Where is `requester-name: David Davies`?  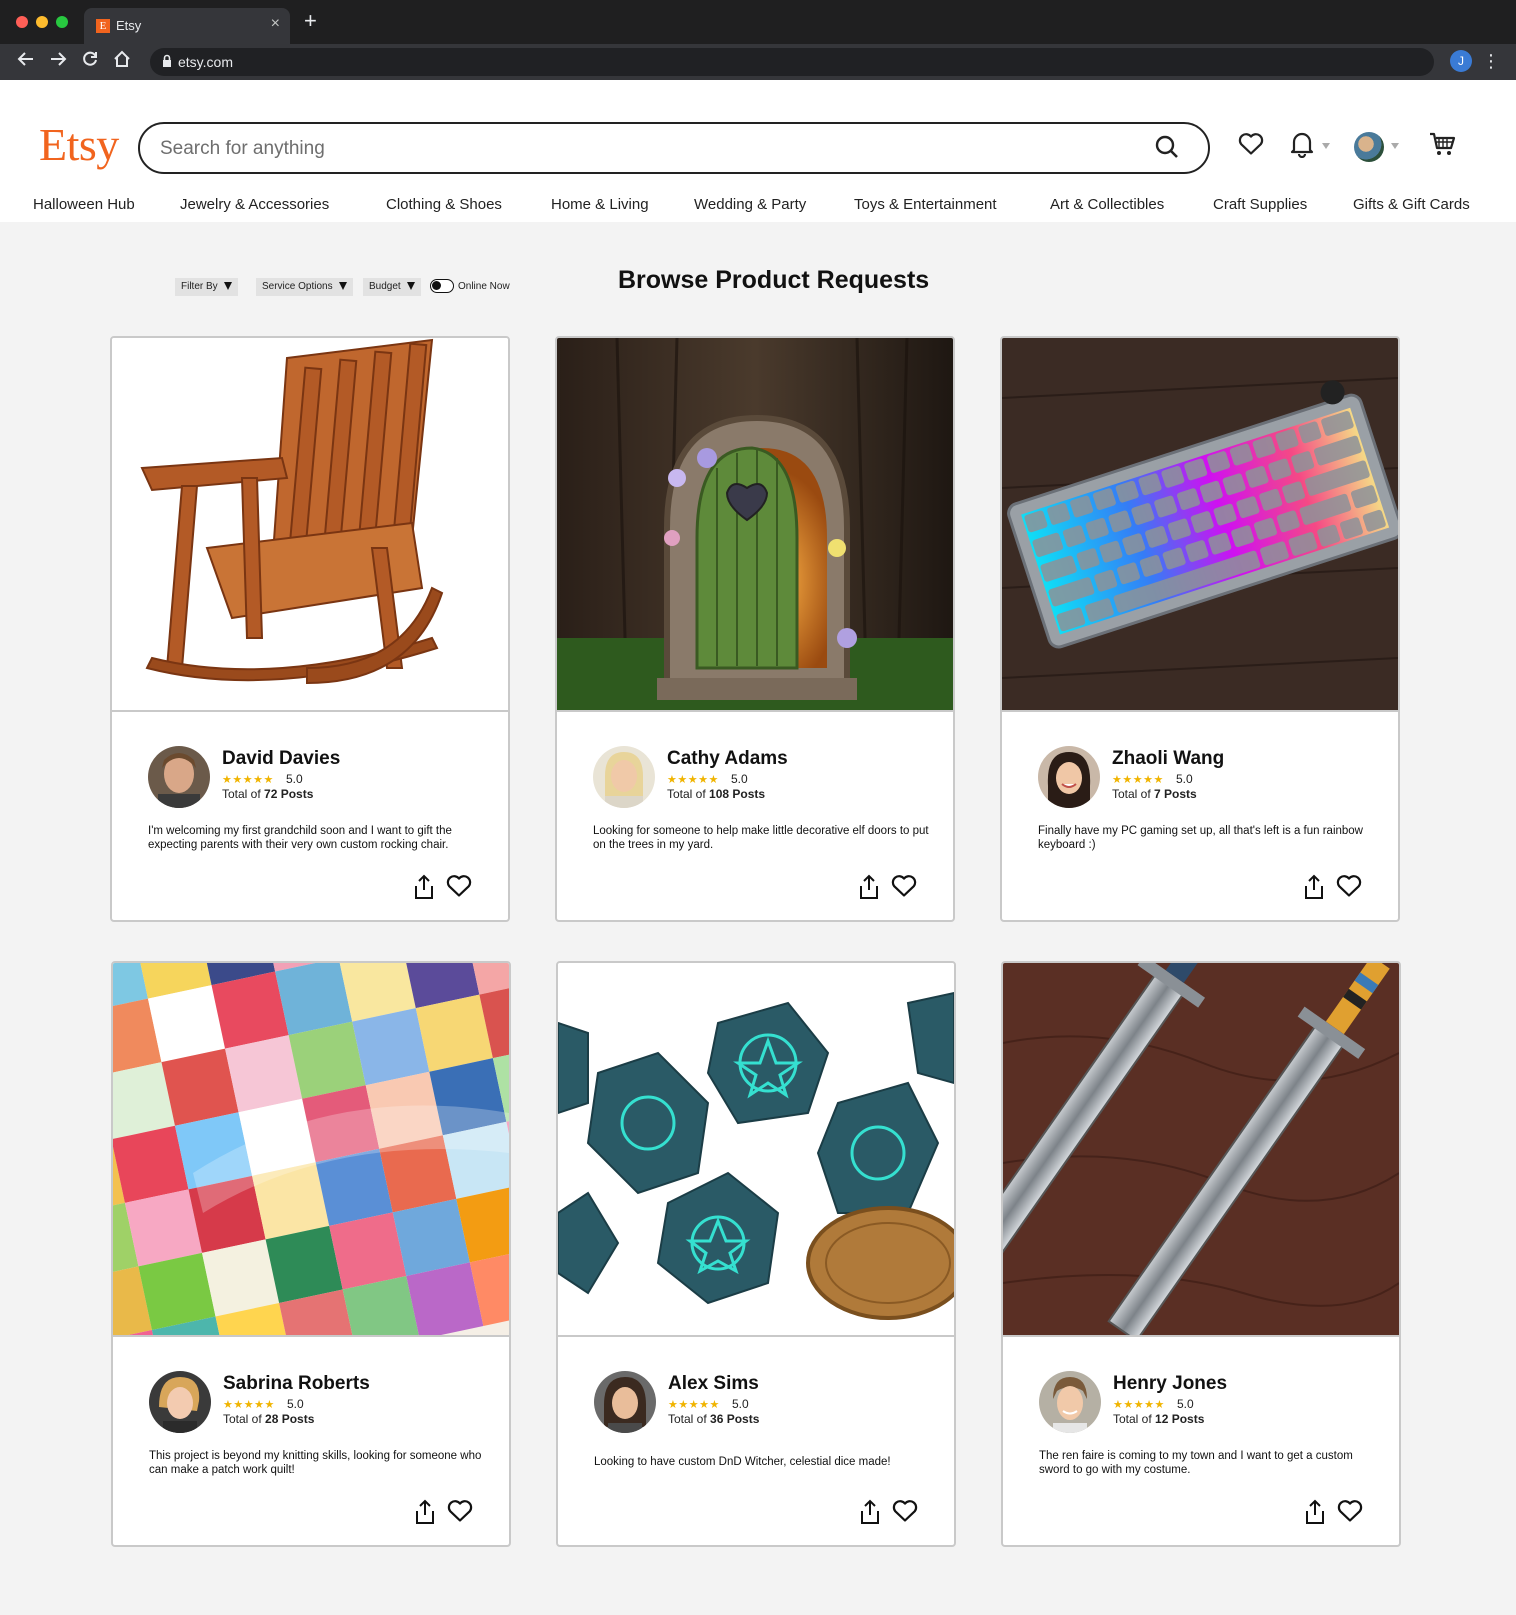
requester-name: David Davies is located at coordinates (281, 759).